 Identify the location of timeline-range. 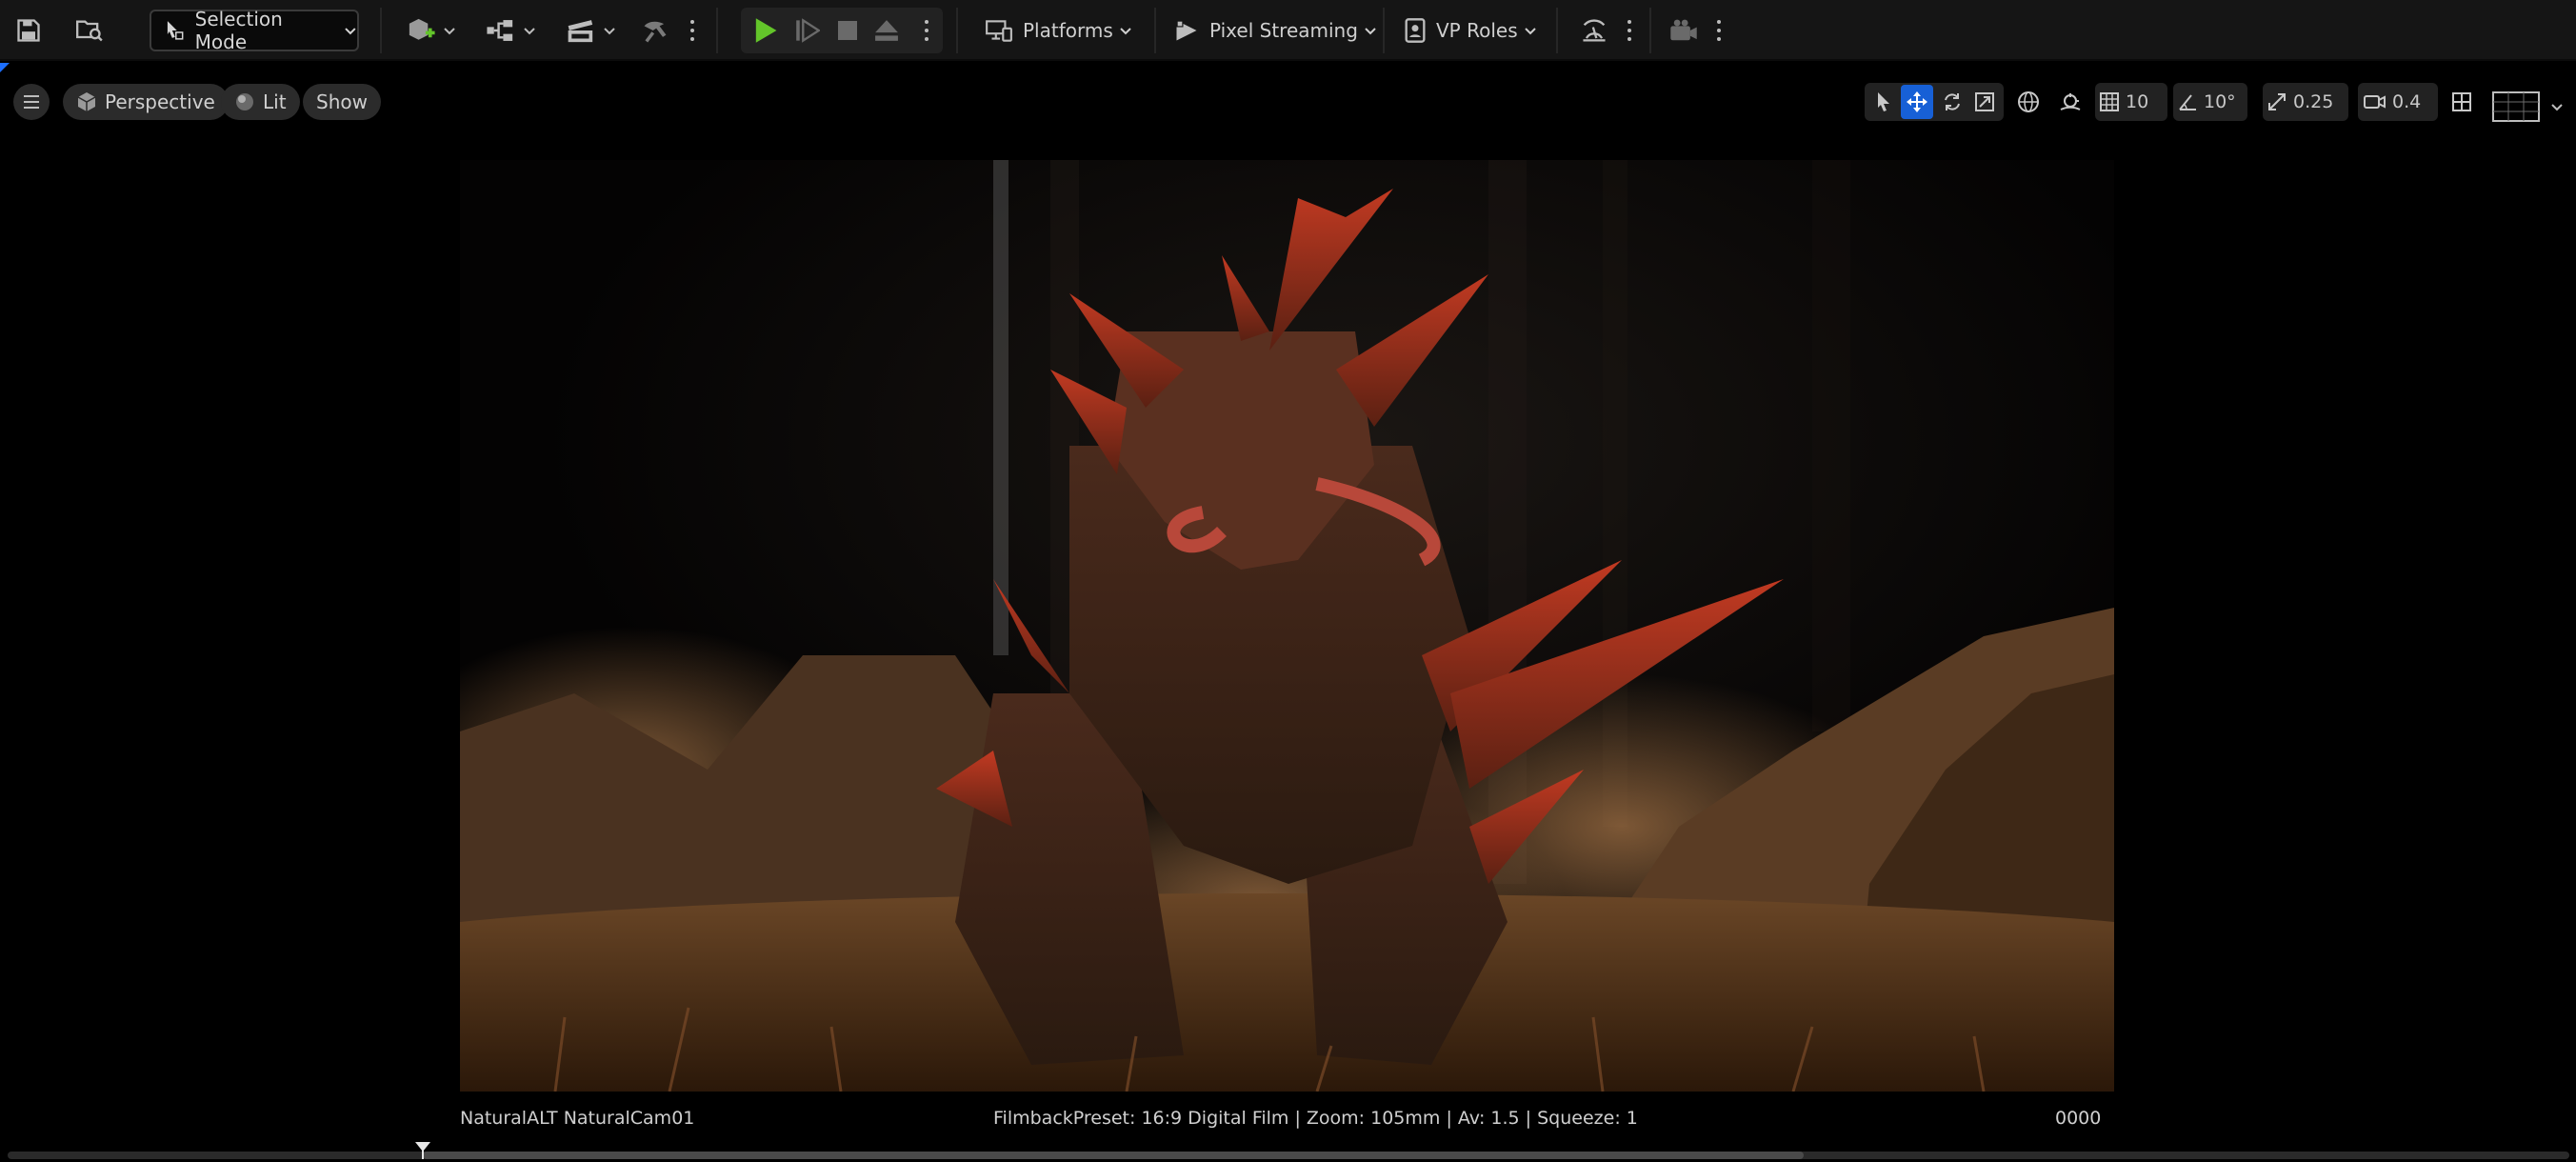
(1113, 1155).